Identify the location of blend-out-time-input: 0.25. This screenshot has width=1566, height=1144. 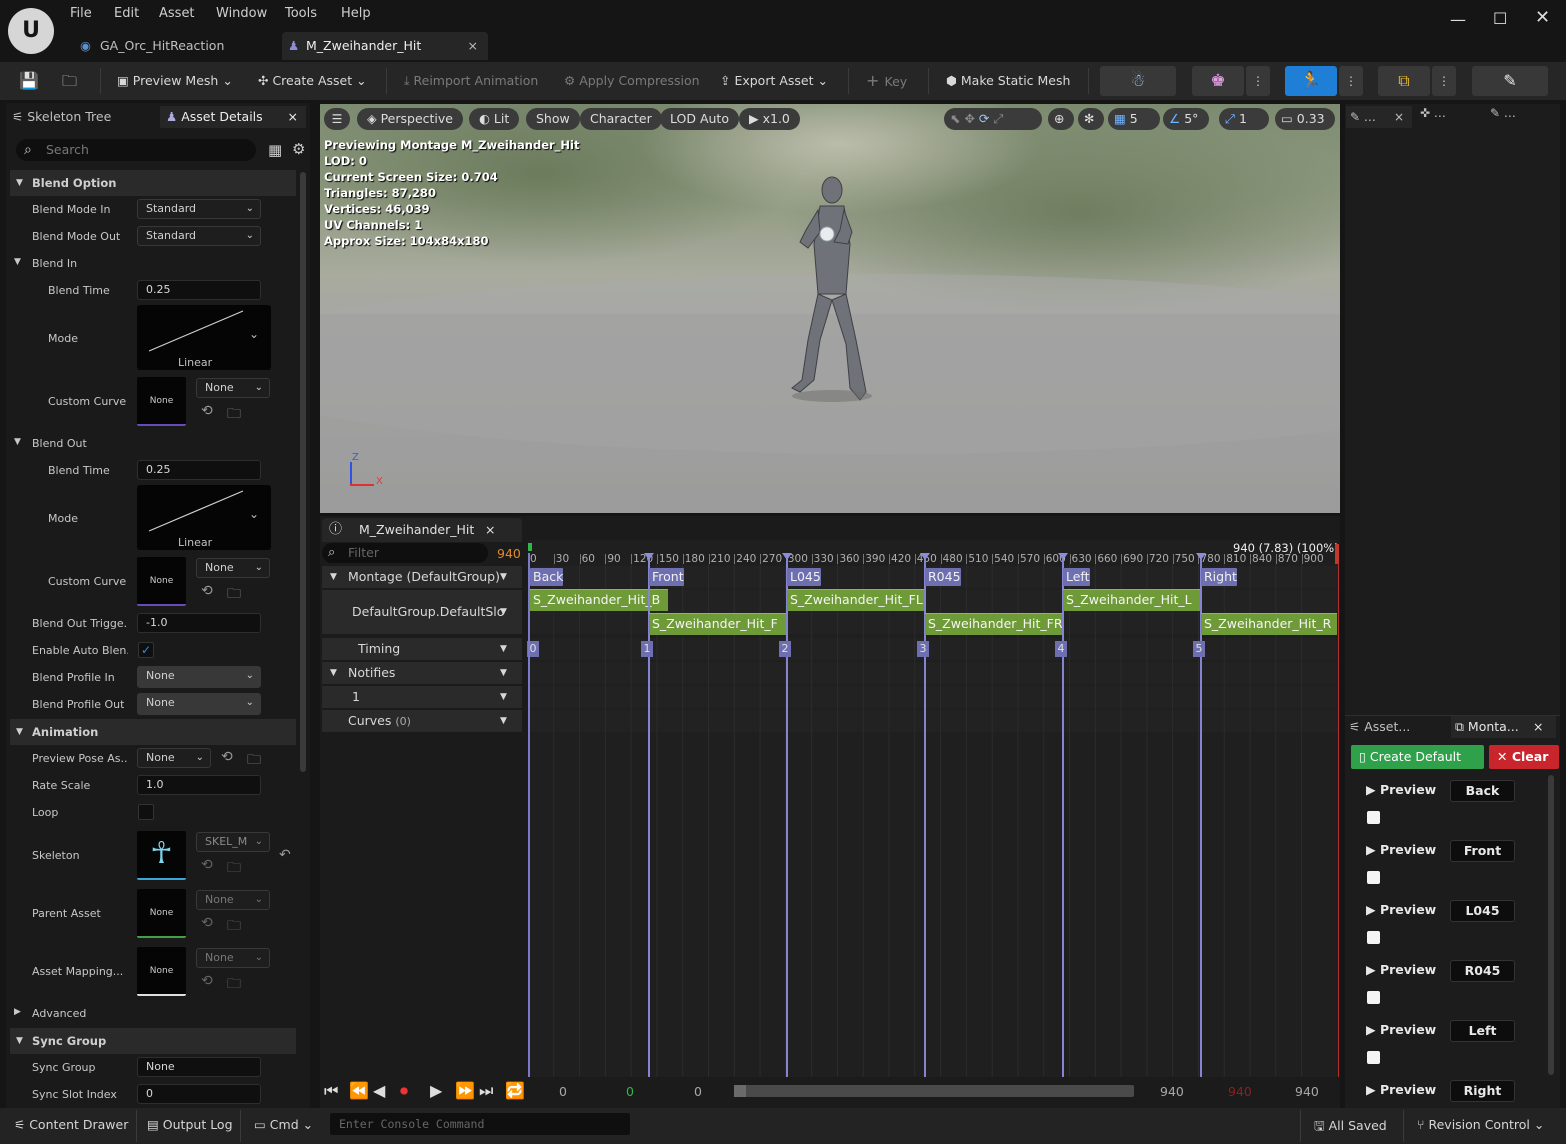
(199, 470).